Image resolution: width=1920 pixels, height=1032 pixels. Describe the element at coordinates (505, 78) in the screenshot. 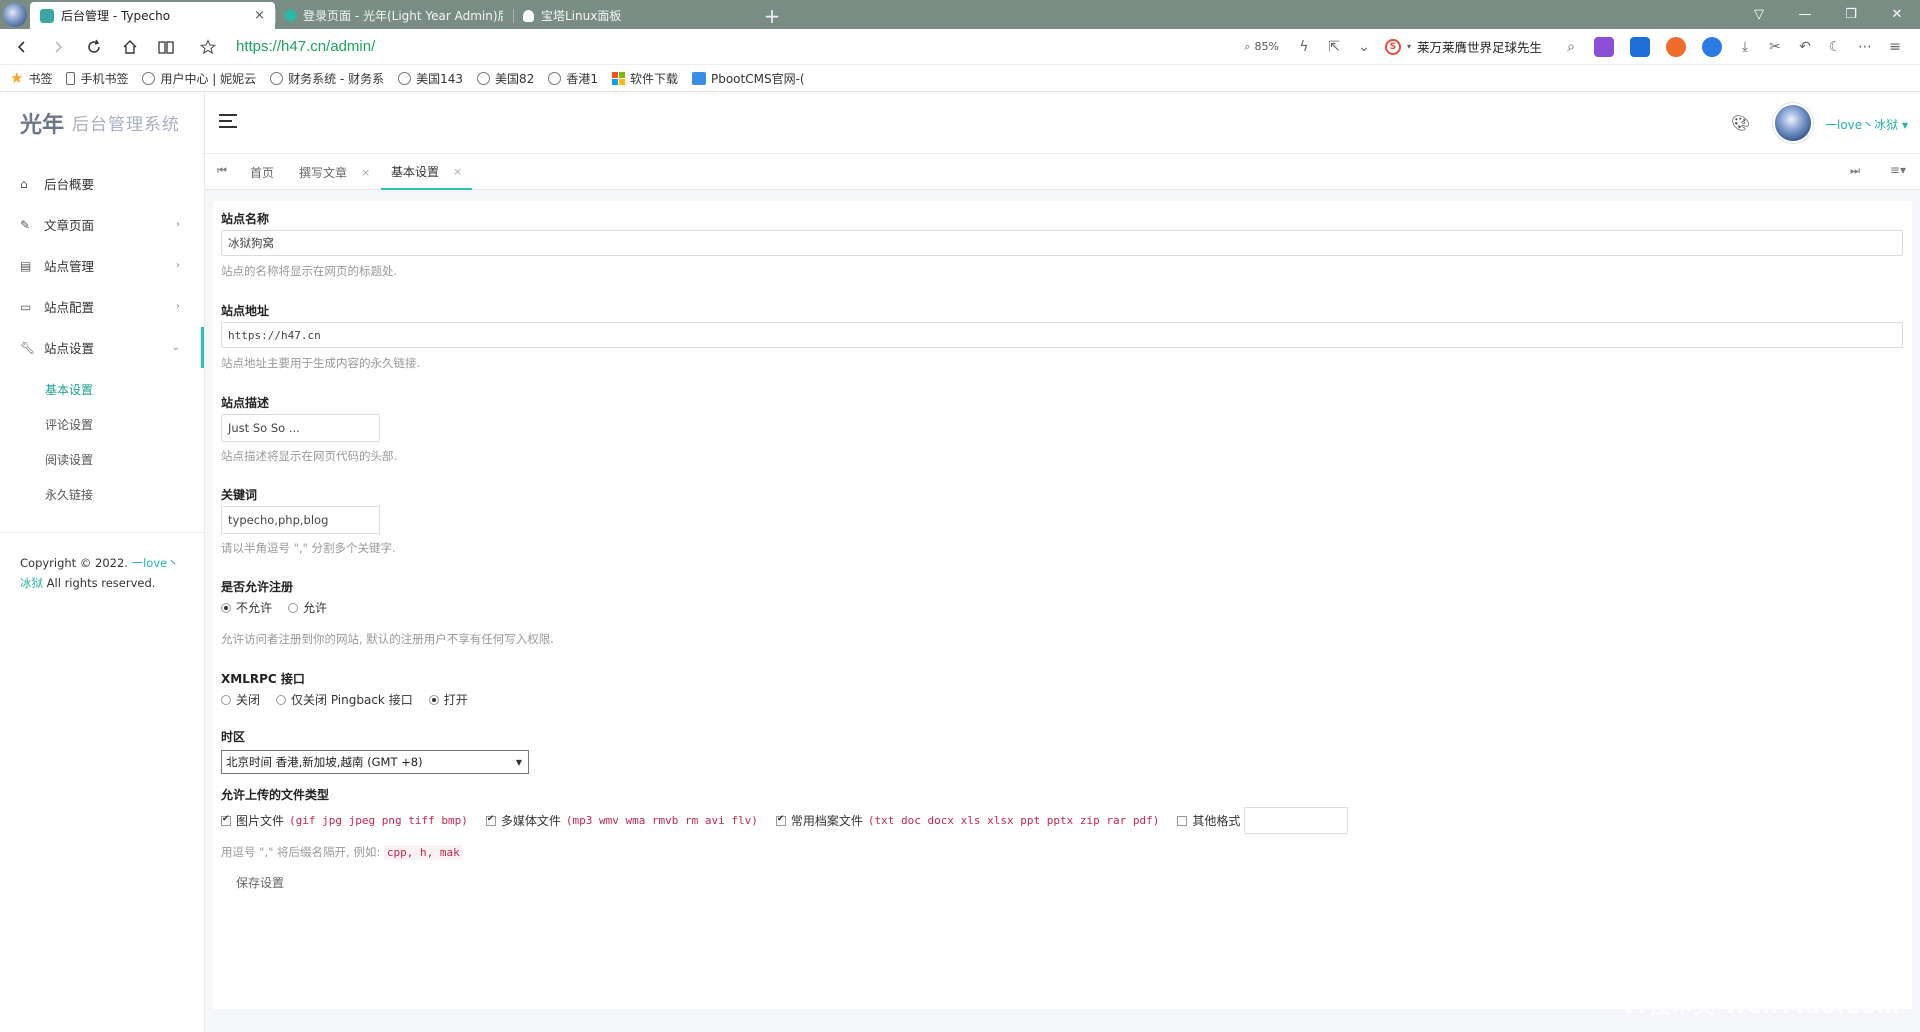

I see `bookmark-item: 美国82` at that location.